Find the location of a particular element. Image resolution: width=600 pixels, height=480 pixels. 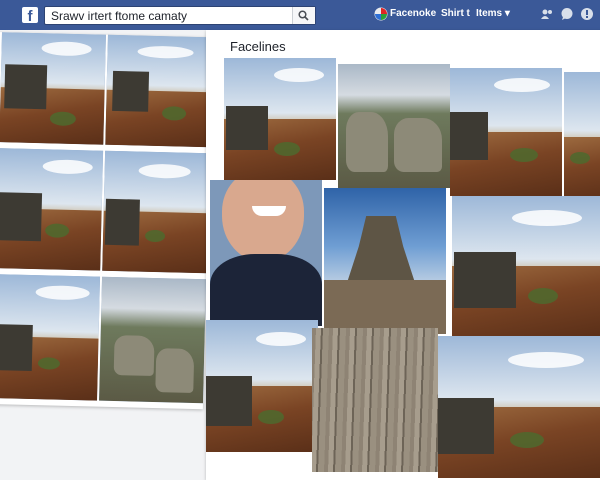

facebook-logo-icon: f is located at coordinates (30, 15).